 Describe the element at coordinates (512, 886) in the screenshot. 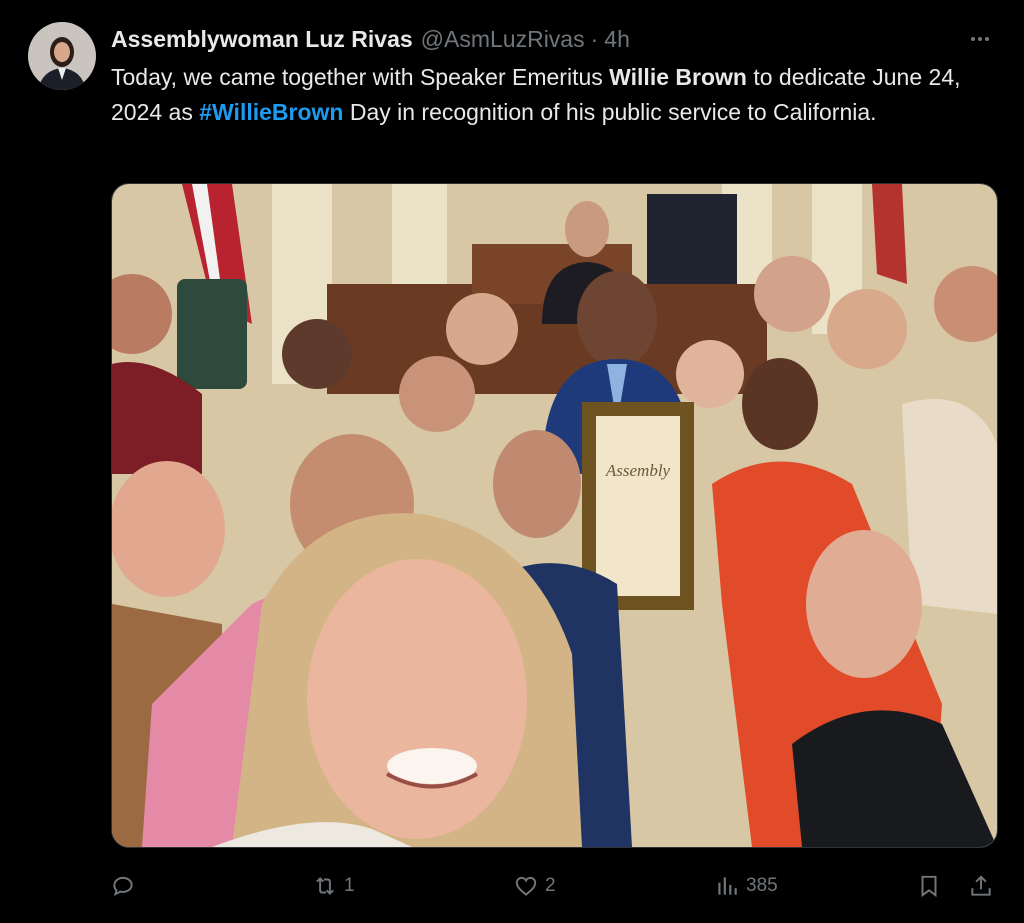

I see `tweet-actions: 1 2 385` at that location.